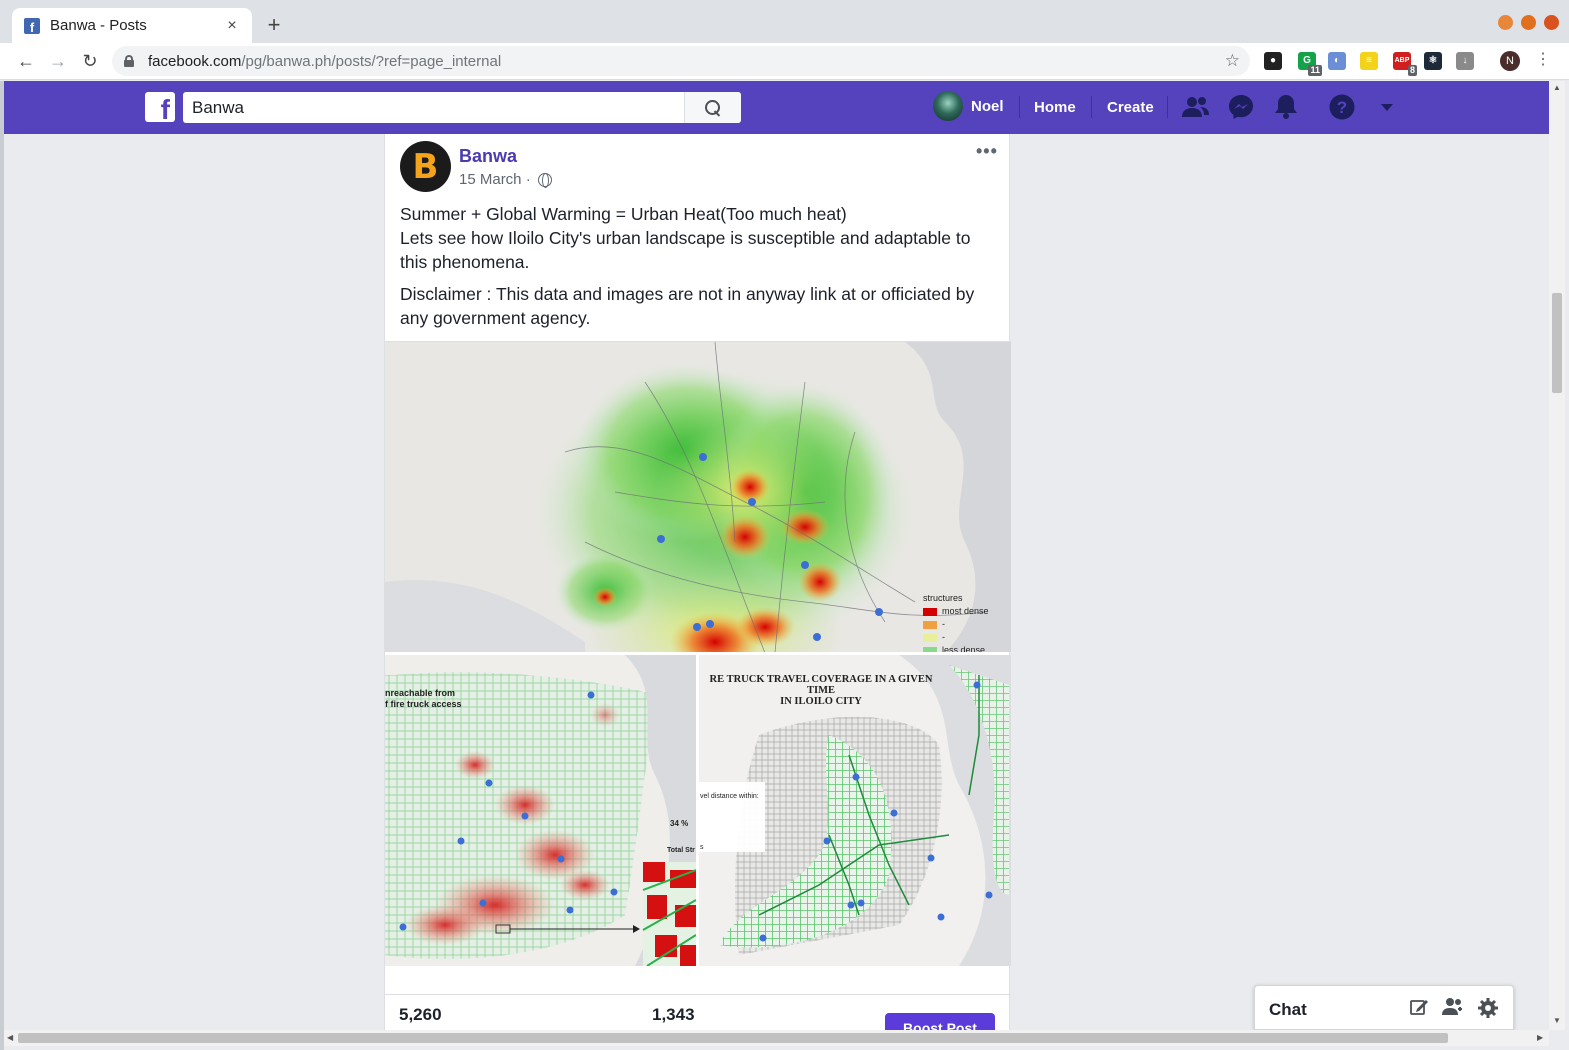 The width and height of the screenshot is (1569, 1050). Describe the element at coordinates (420, 1014) in the screenshot. I see `post-reach-count: 5,260` at that location.